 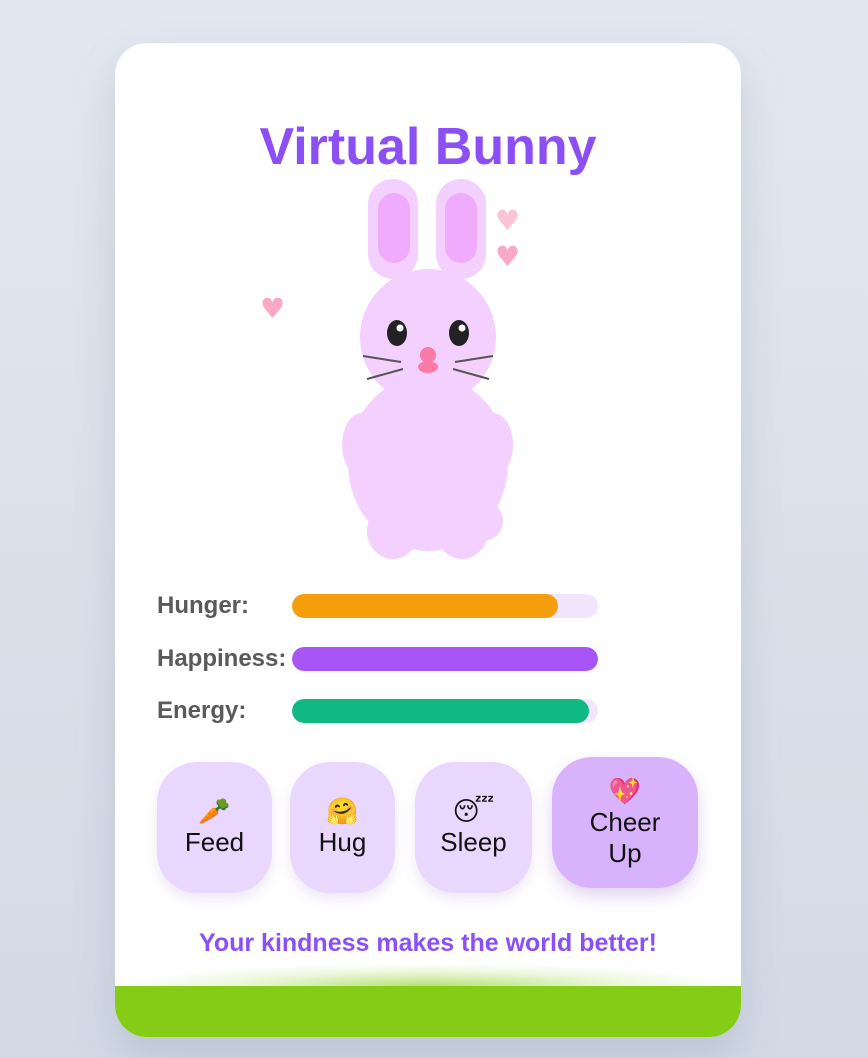 What do you see at coordinates (342, 827) in the screenshot?
I see `hug-button: 🤗 Hug` at bounding box center [342, 827].